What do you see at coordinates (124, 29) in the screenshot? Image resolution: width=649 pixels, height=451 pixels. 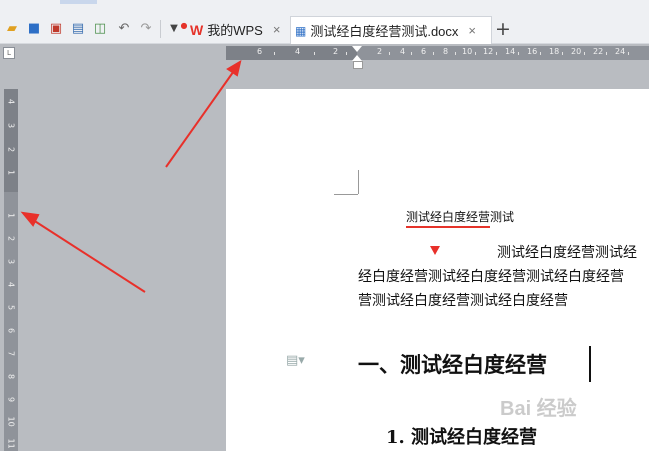 I see `undo-icon: ↶` at bounding box center [124, 29].